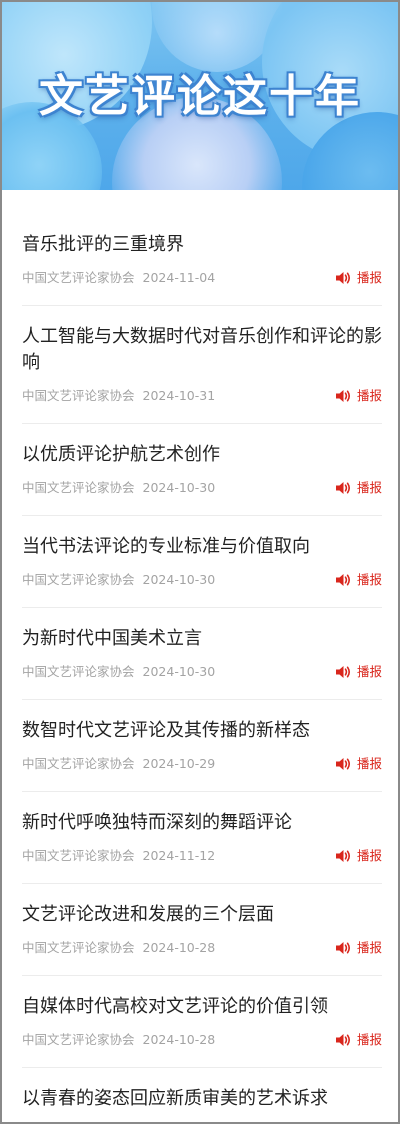 The height and width of the screenshot is (1124, 400). Describe the element at coordinates (179, 763) in the screenshot. I see `article-date: 2024-10-29` at that location.